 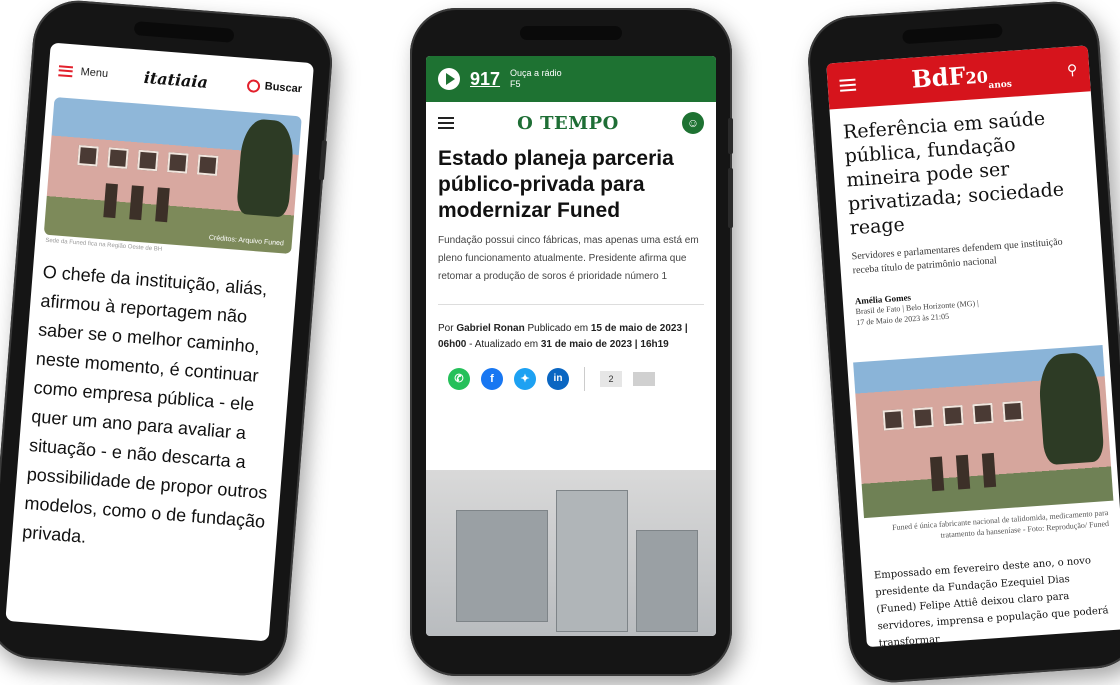 What do you see at coordinates (644, 379) in the screenshot?
I see `email-icon` at bounding box center [644, 379].